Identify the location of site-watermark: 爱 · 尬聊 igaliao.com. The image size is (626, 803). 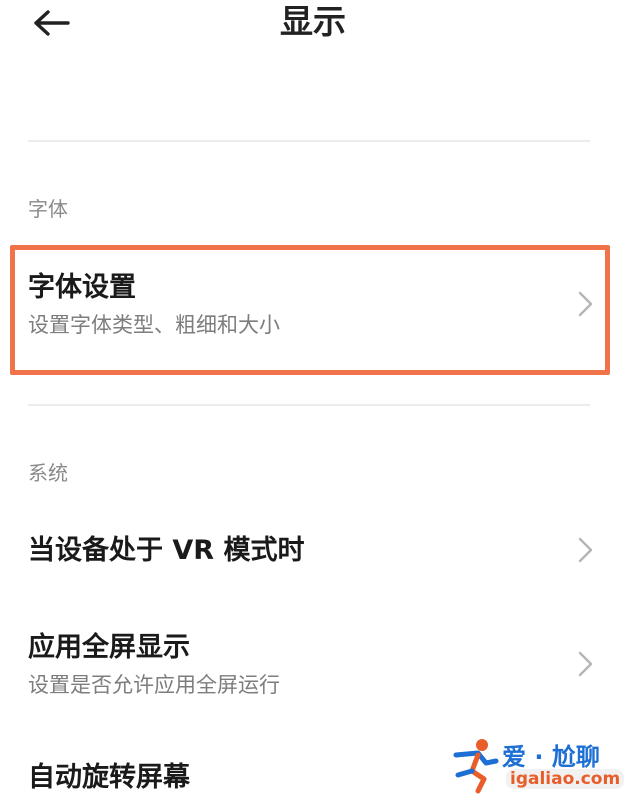
(536, 766).